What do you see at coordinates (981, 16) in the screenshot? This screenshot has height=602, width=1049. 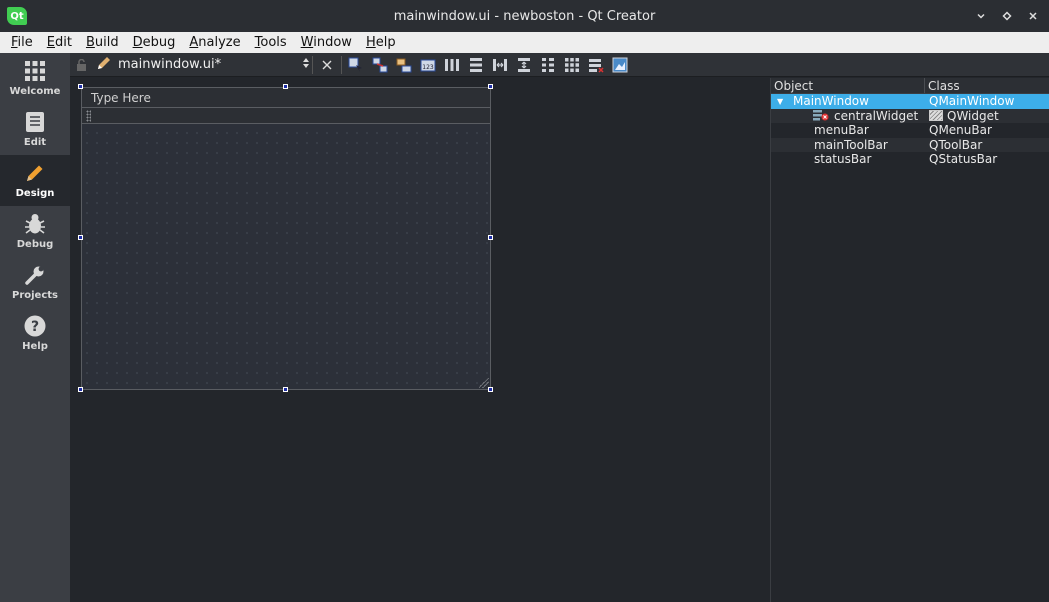 I see `minimize-button` at bounding box center [981, 16].